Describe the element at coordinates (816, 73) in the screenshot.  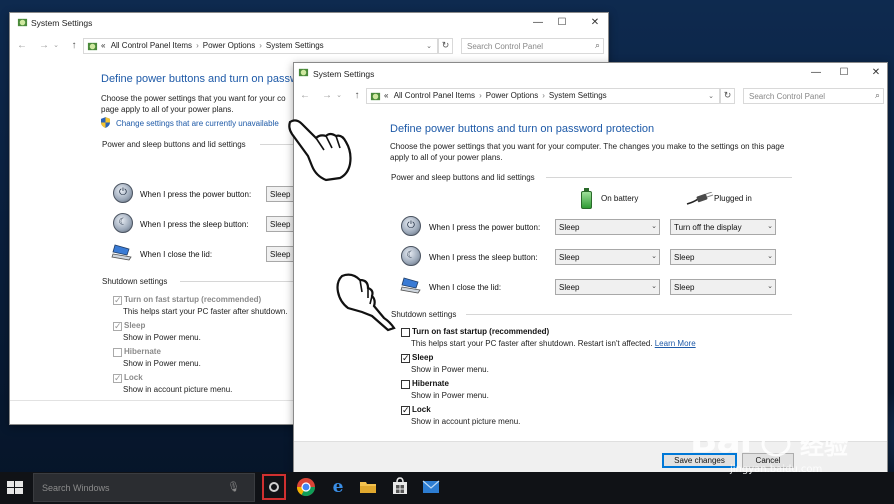
I see `minimize-button: —` at that location.